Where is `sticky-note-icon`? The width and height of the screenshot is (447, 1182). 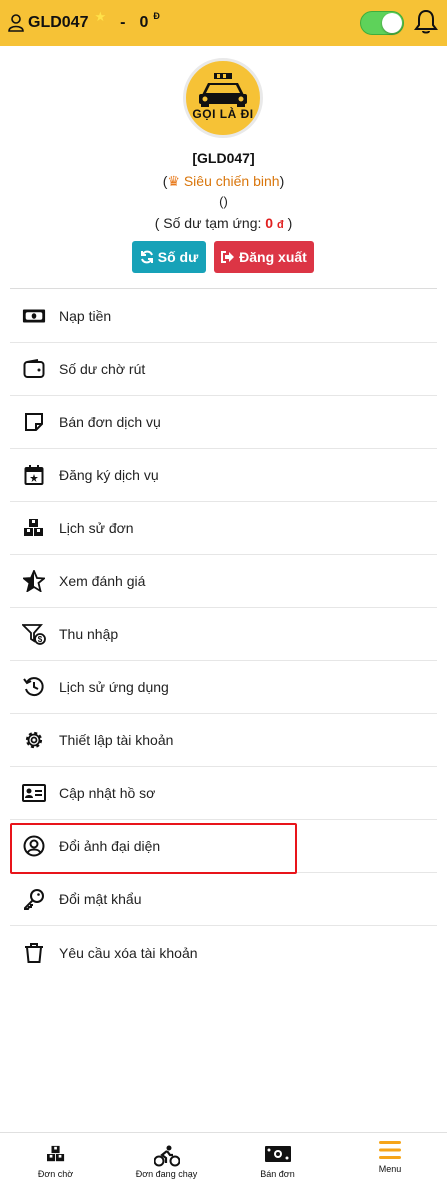
sticky-note-icon is located at coordinates (34, 422).